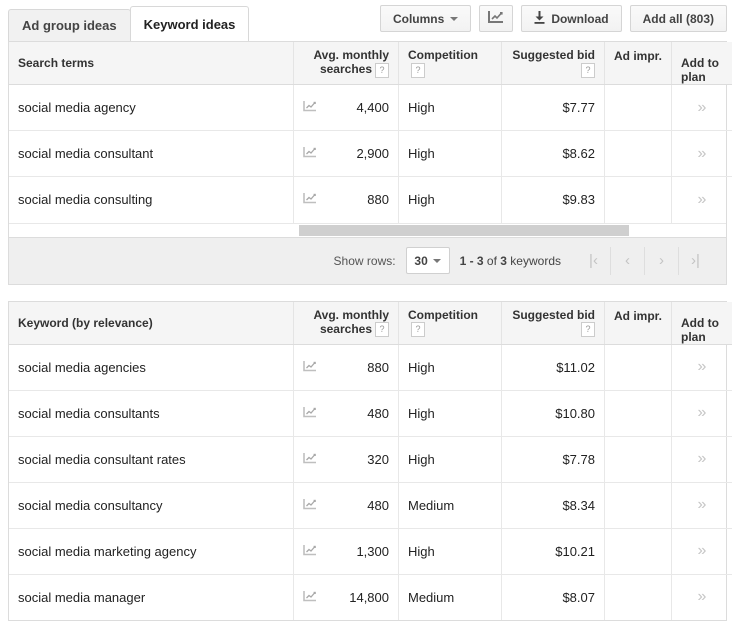 The image size is (735, 622). Describe the element at coordinates (346, 107) in the screenshot. I see `cell-avg-searches: 4,400` at that location.